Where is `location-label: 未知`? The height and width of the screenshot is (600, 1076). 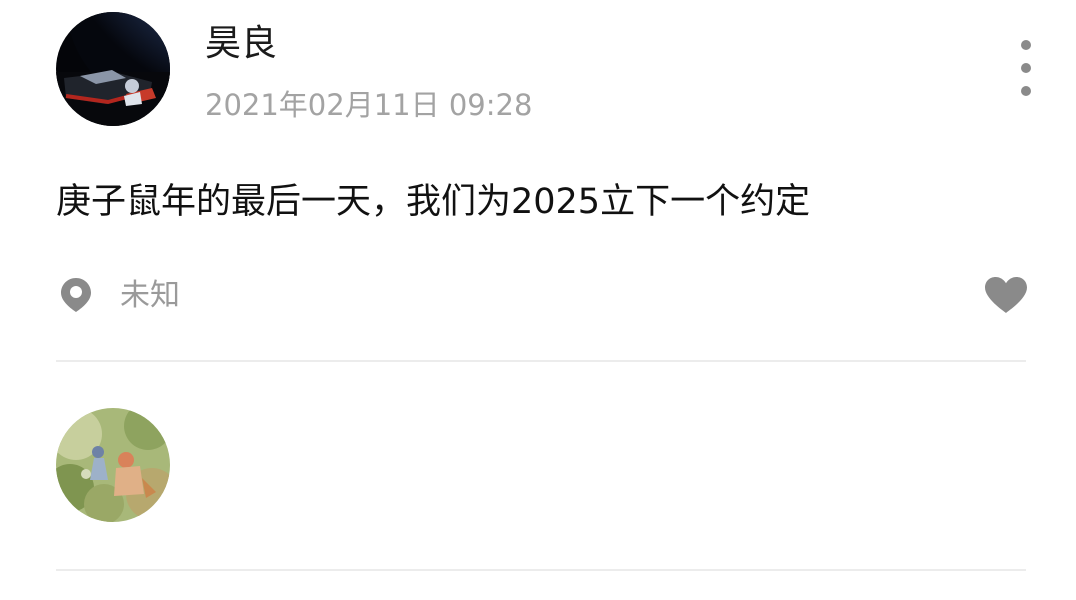 location-label: 未知 is located at coordinates (150, 295).